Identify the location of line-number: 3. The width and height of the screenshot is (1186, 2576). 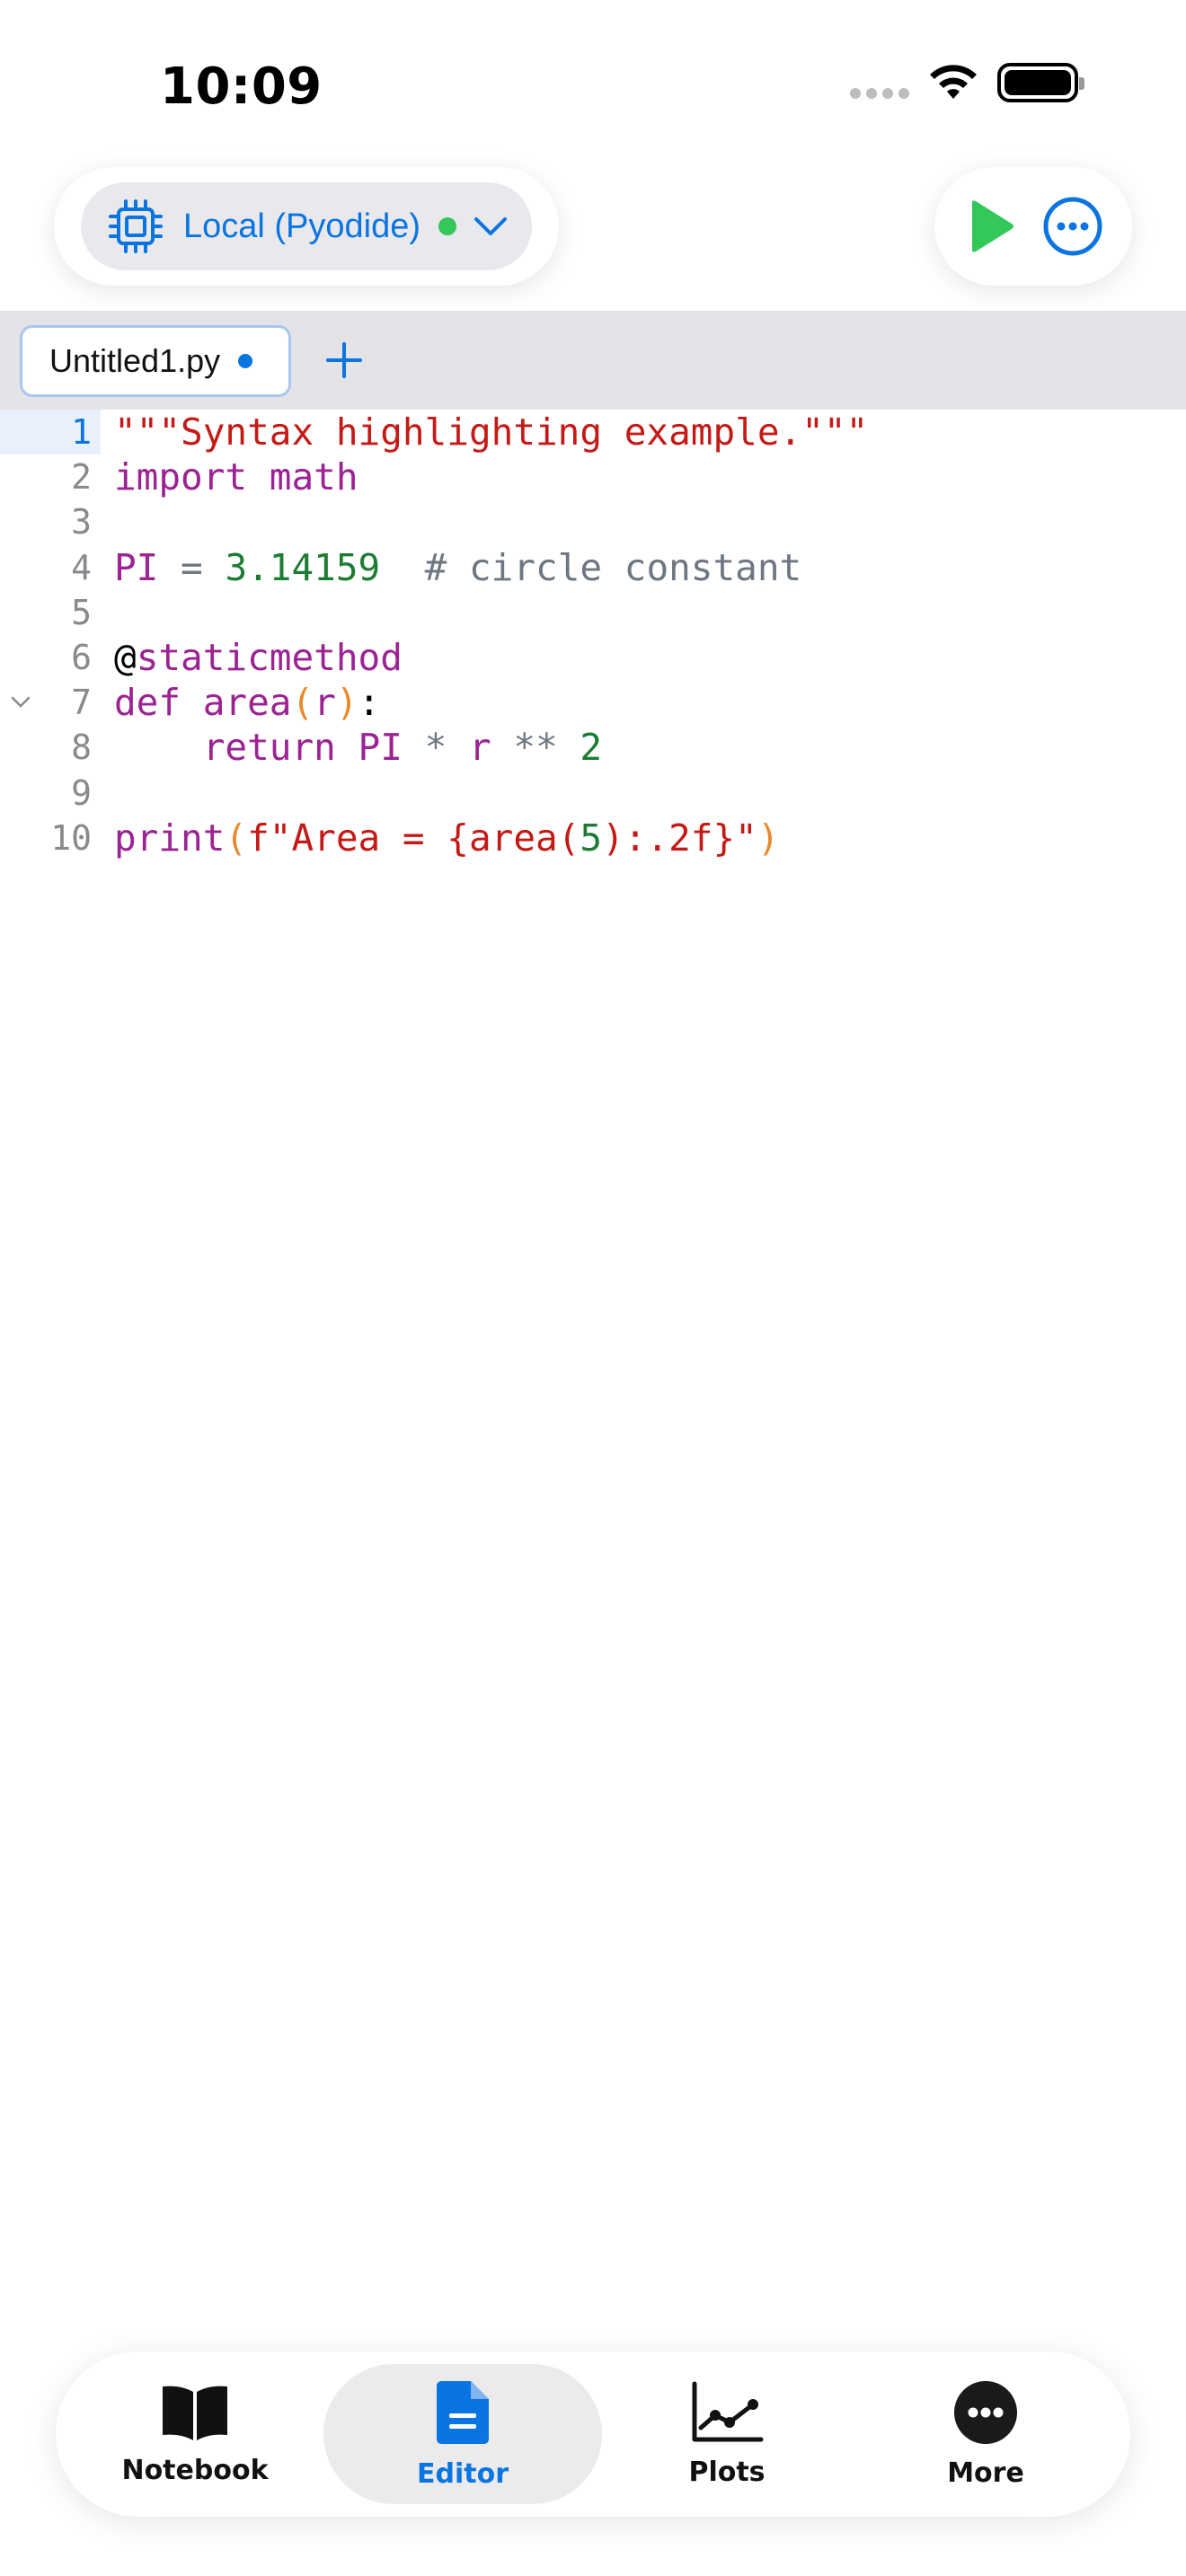
(81, 522).